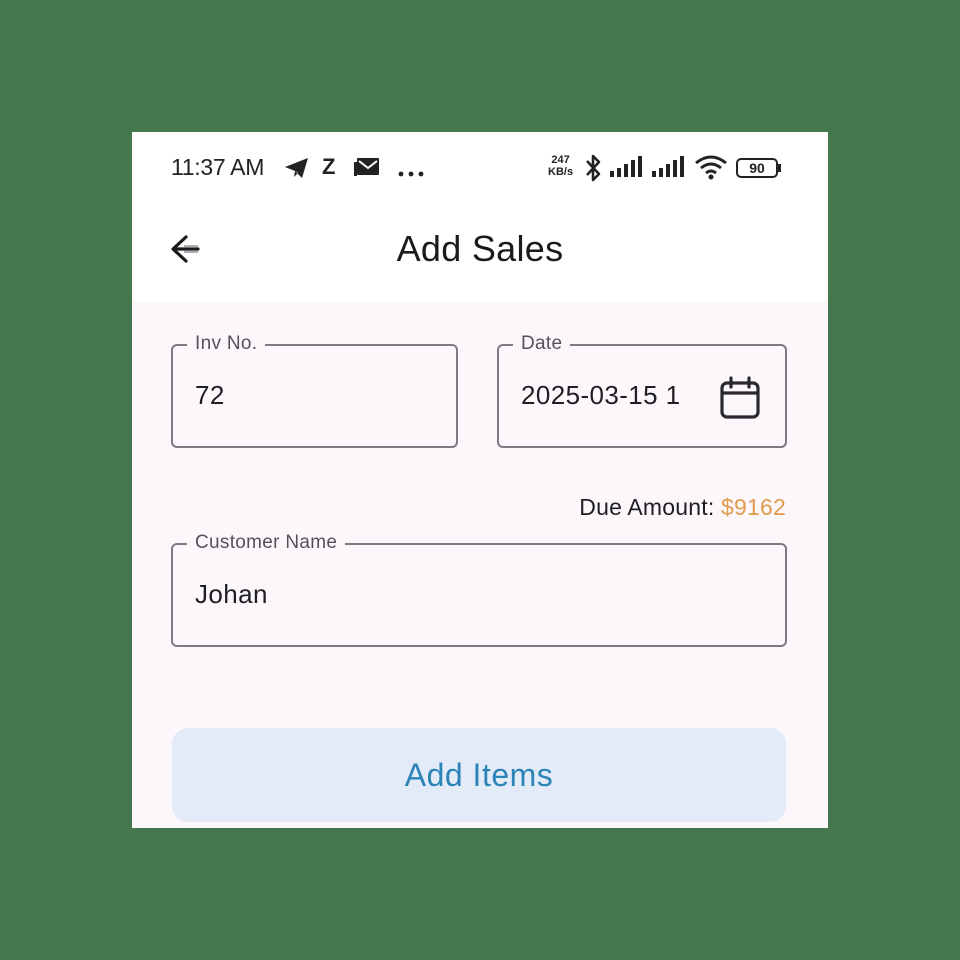  What do you see at coordinates (561, 172) in the screenshot?
I see `net-speed-unit: KB/s` at bounding box center [561, 172].